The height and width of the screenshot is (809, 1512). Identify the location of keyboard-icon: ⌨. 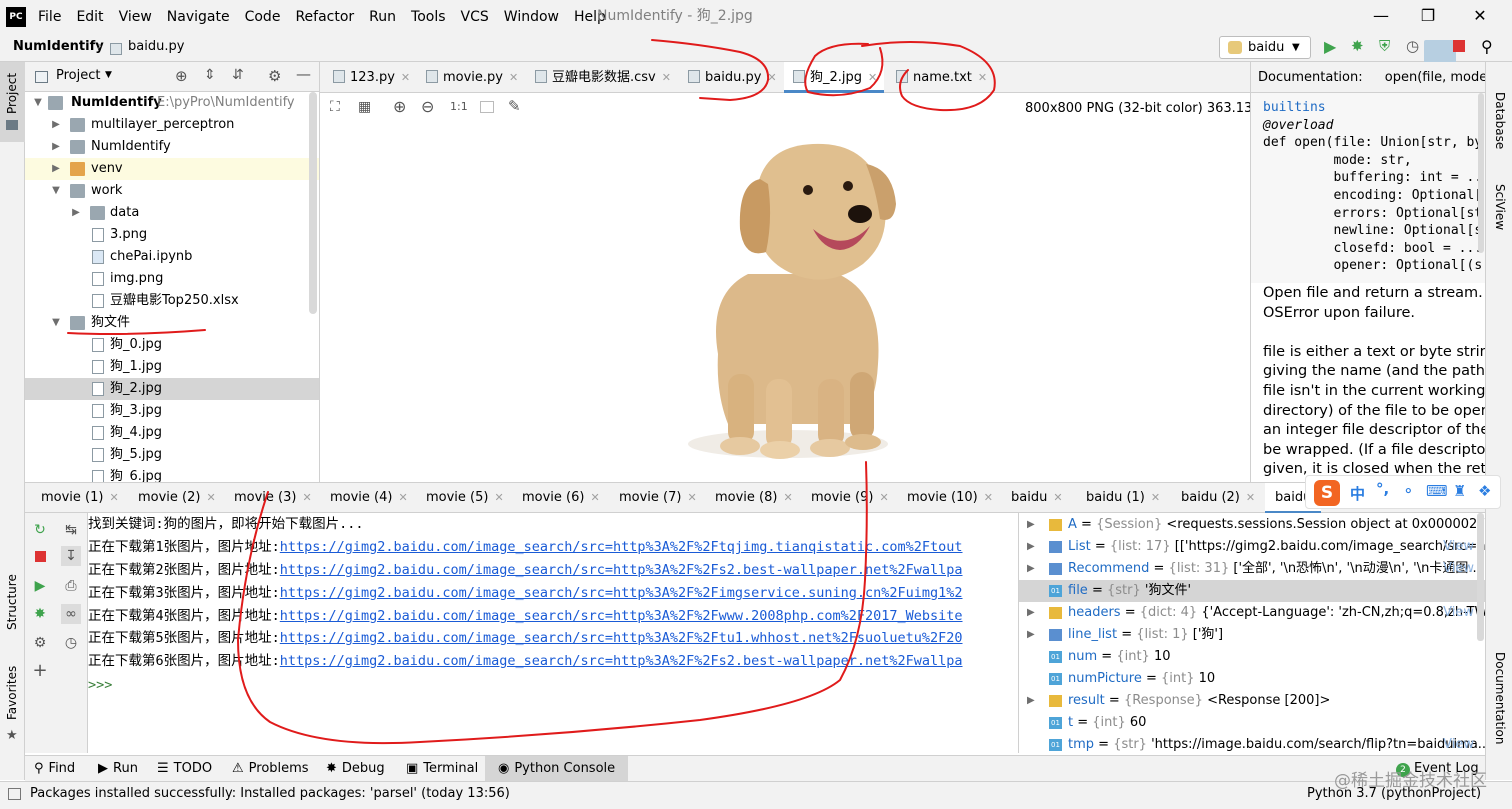
(1437, 491).